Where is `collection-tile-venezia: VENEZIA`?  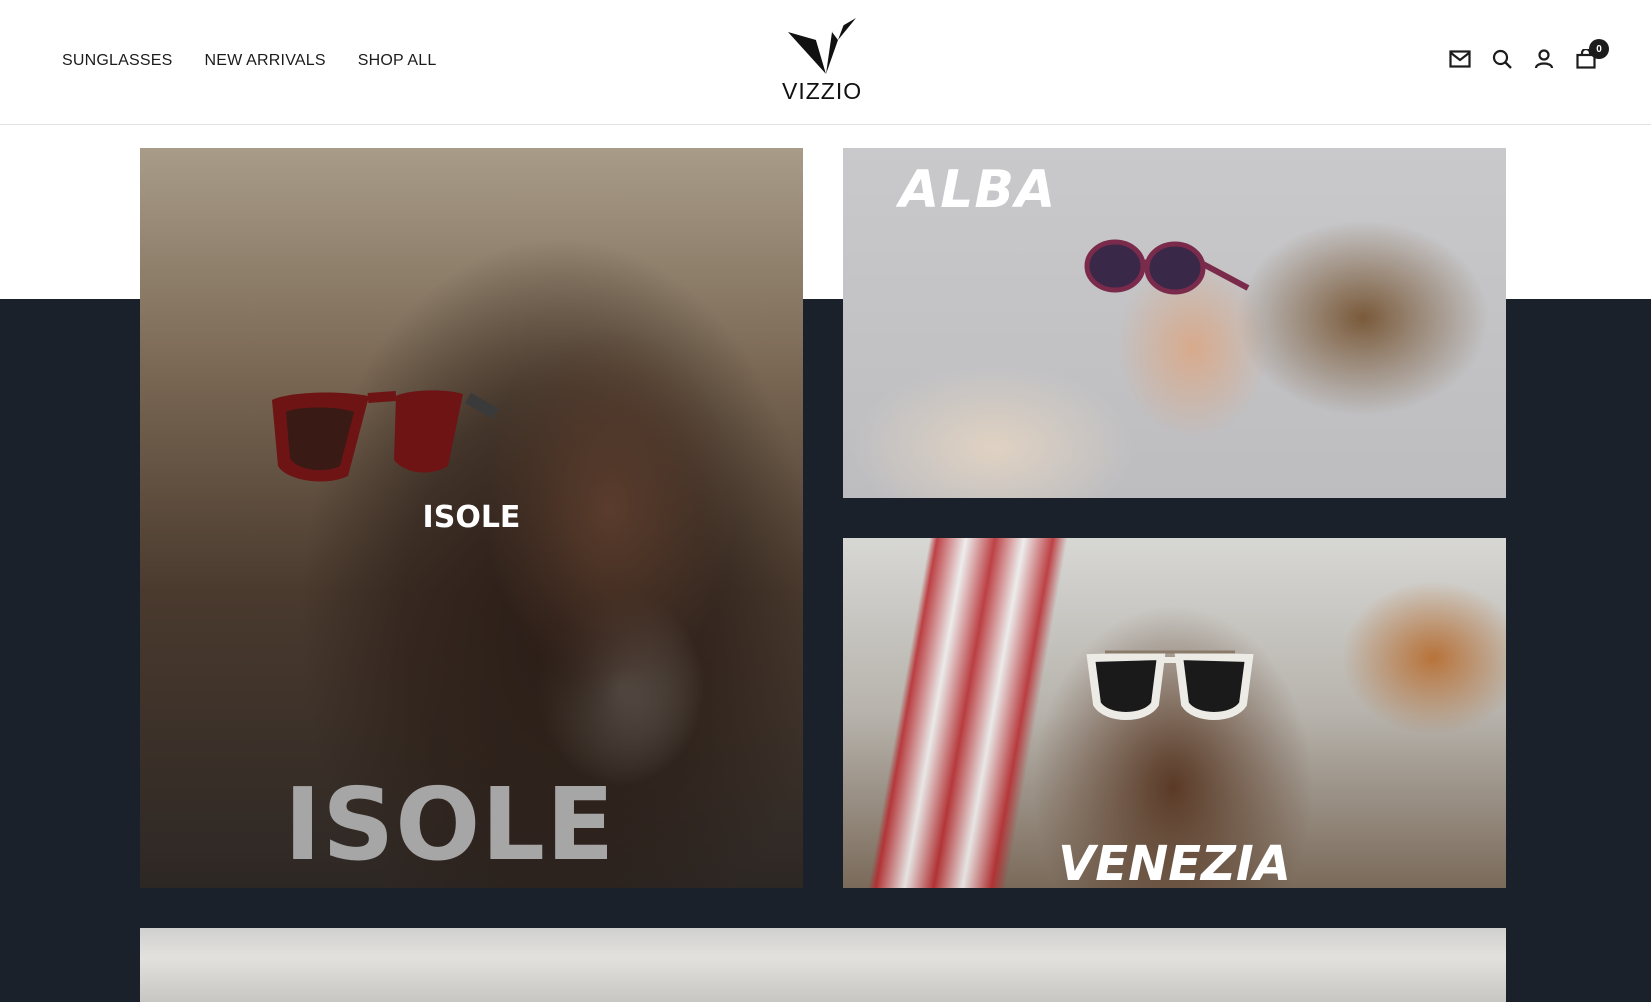
collection-tile-venezia: VENEZIA is located at coordinates (1174, 713).